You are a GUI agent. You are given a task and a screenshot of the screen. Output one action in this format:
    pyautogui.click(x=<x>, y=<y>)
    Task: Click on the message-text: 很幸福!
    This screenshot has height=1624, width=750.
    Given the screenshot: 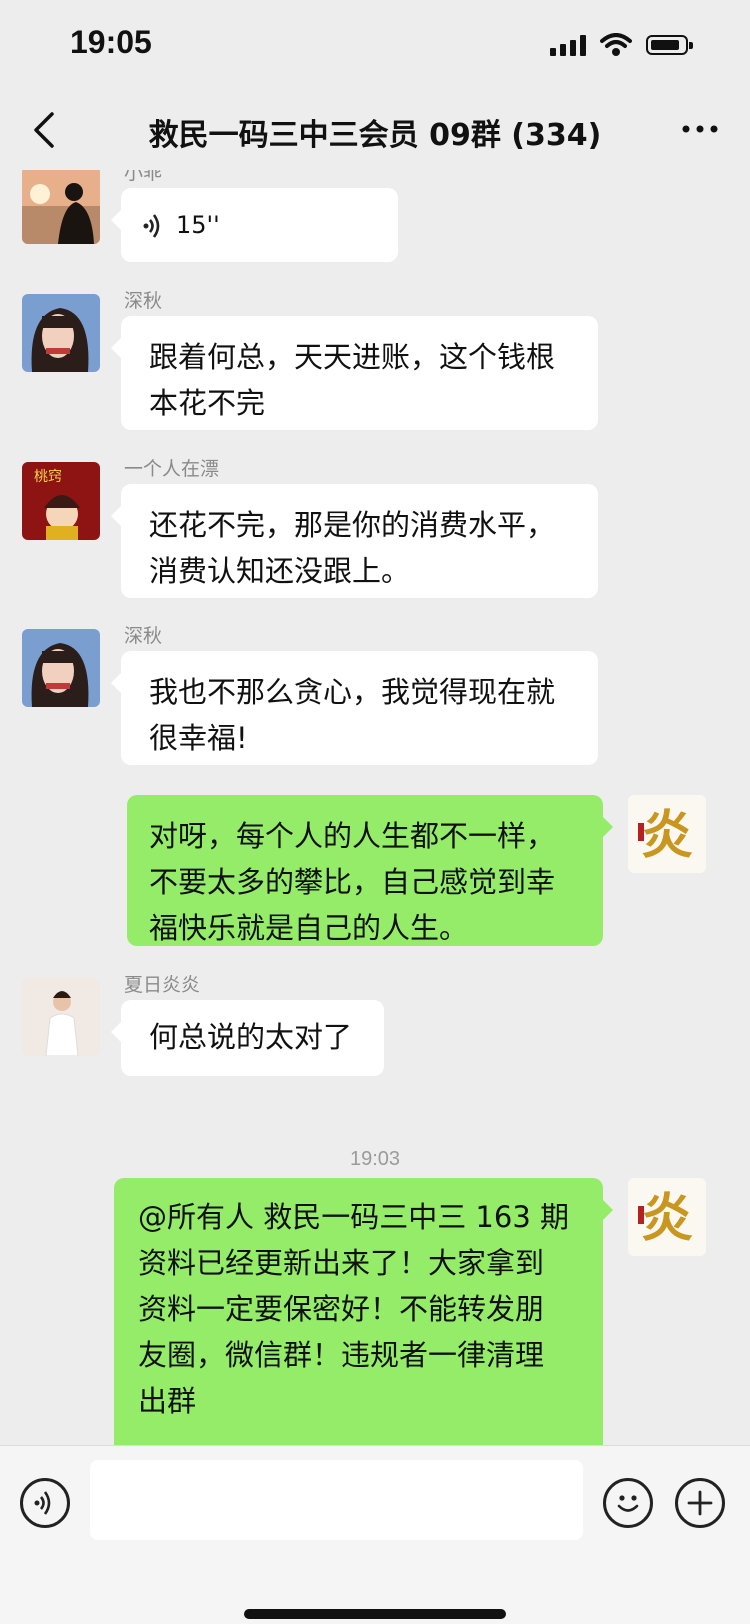 What is the action you would take?
    pyautogui.click(x=198, y=738)
    